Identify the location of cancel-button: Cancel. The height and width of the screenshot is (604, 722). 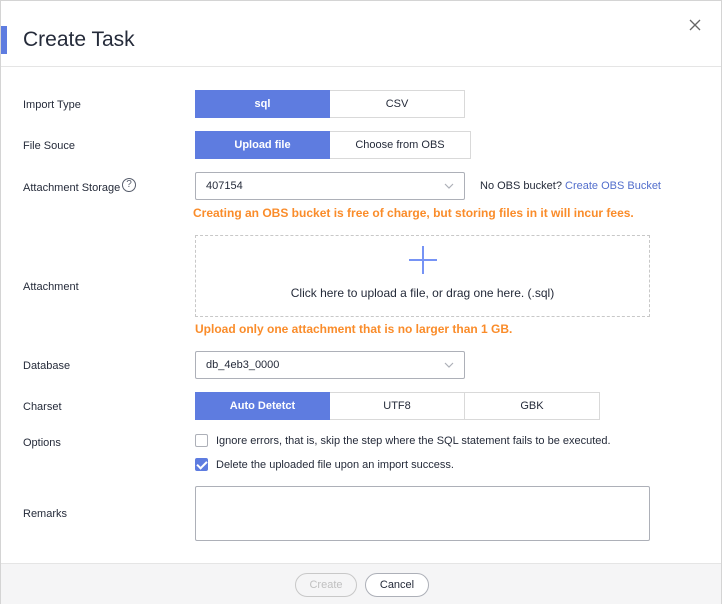
(397, 585).